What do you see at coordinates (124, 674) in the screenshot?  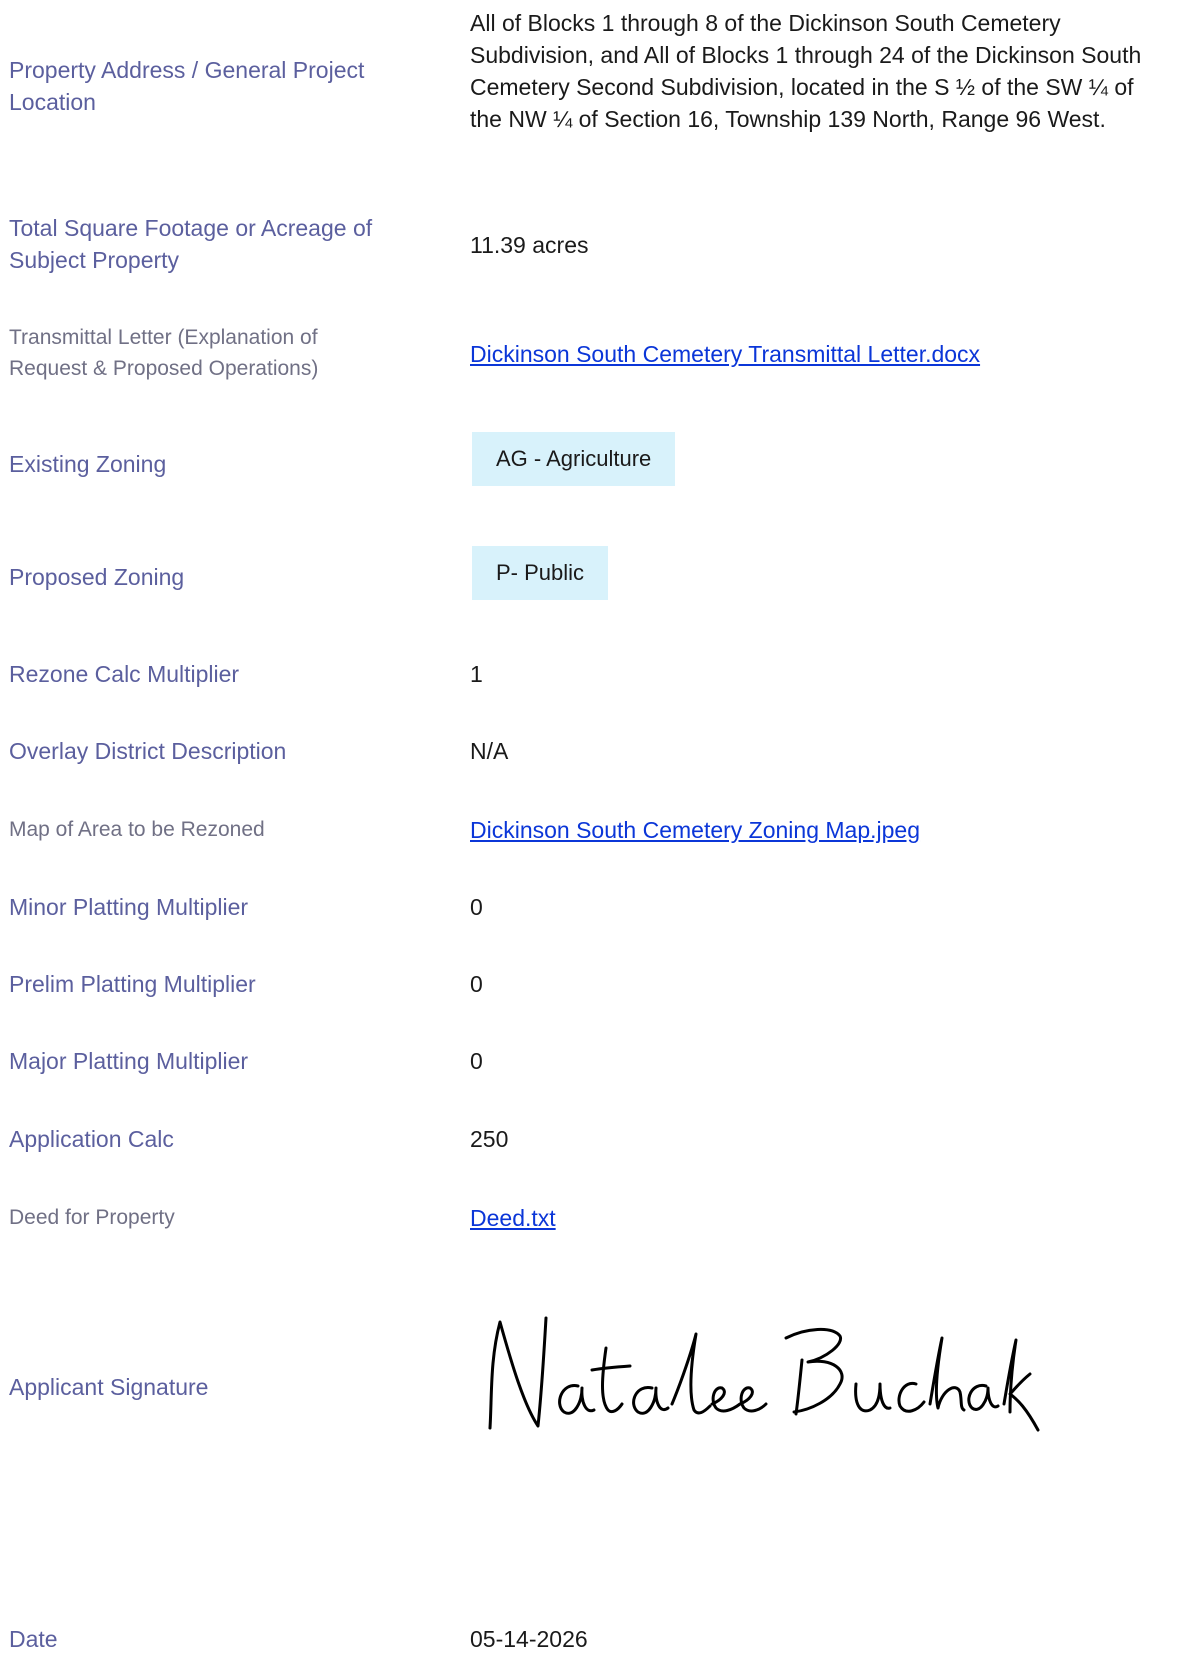 I see `rezone-multiplier-label: Rezone Calc Multiplier` at bounding box center [124, 674].